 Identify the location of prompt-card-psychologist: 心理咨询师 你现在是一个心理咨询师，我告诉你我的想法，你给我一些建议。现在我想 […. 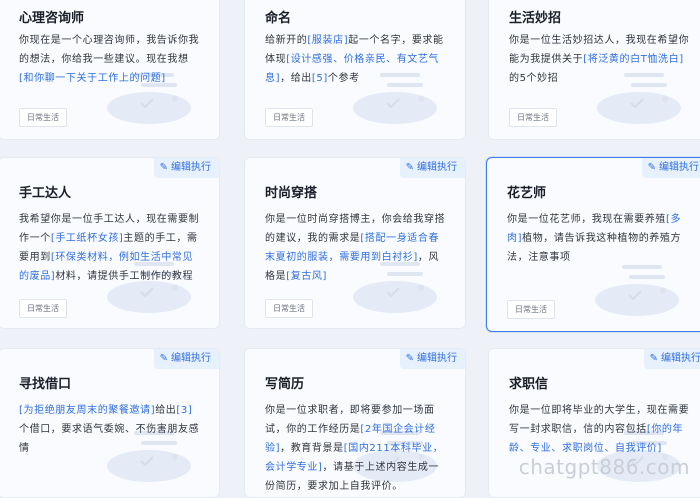
(110, 70).